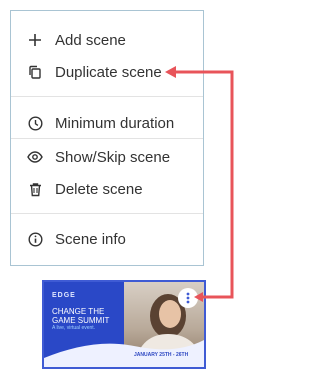  I want to click on menu-item-add-scene: Add scene, so click(107, 40).